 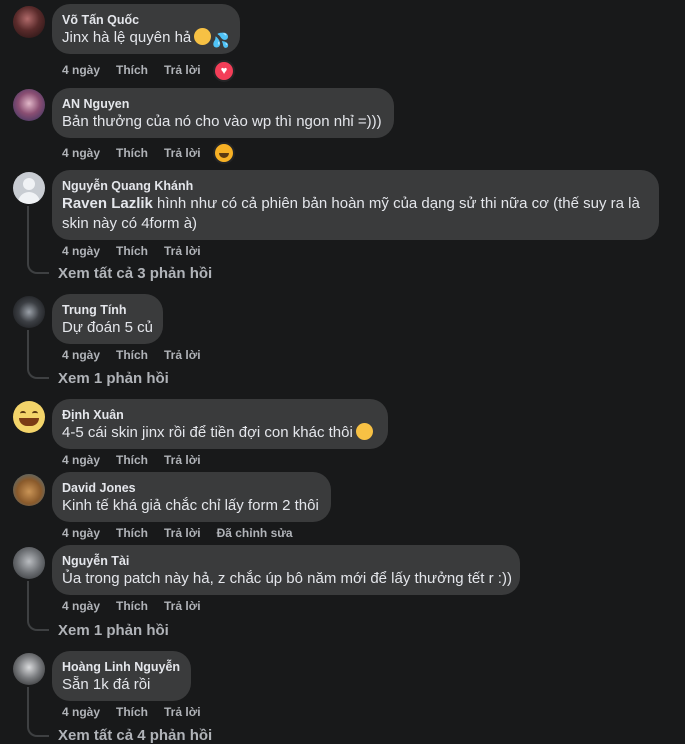 I want to click on comment-author: Nguyễn Tài, so click(x=285, y=561).